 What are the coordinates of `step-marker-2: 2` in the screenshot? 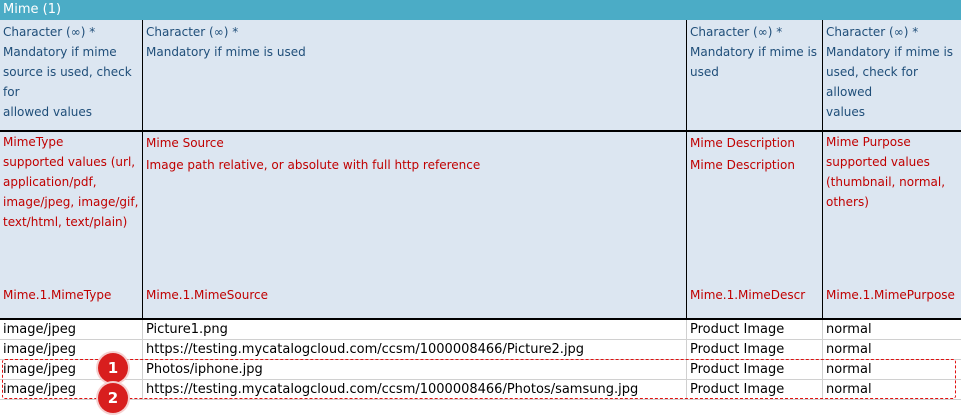 It's located at (113, 398).